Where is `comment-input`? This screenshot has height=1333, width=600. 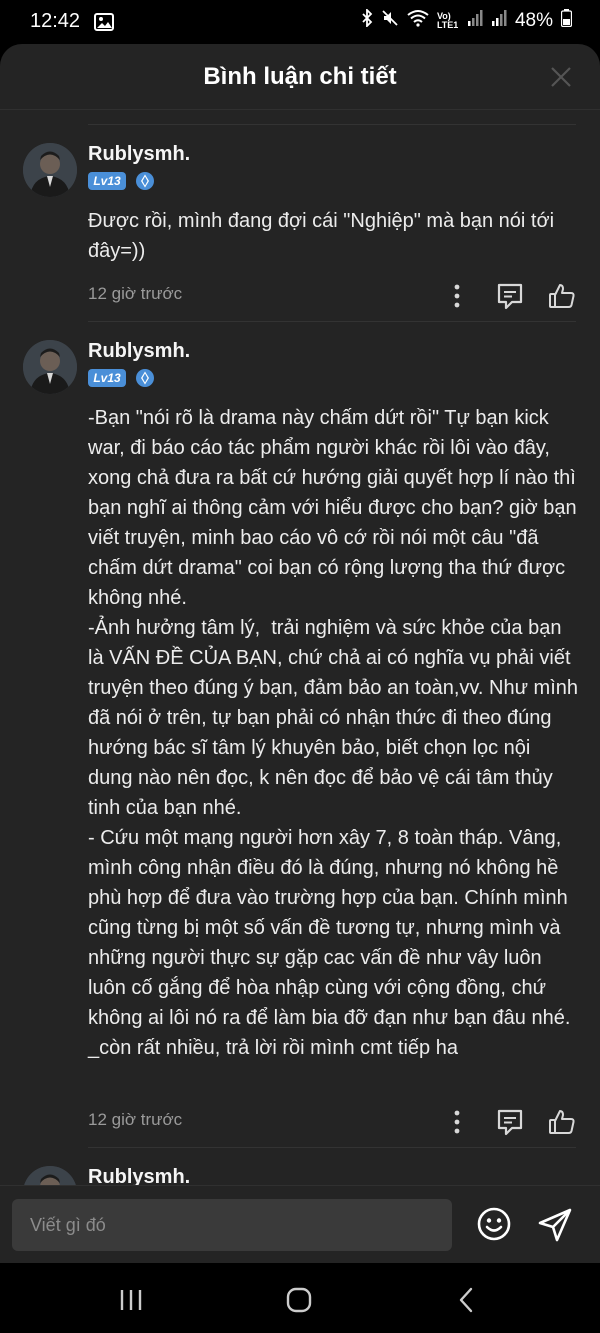
comment-input is located at coordinates (232, 1225).